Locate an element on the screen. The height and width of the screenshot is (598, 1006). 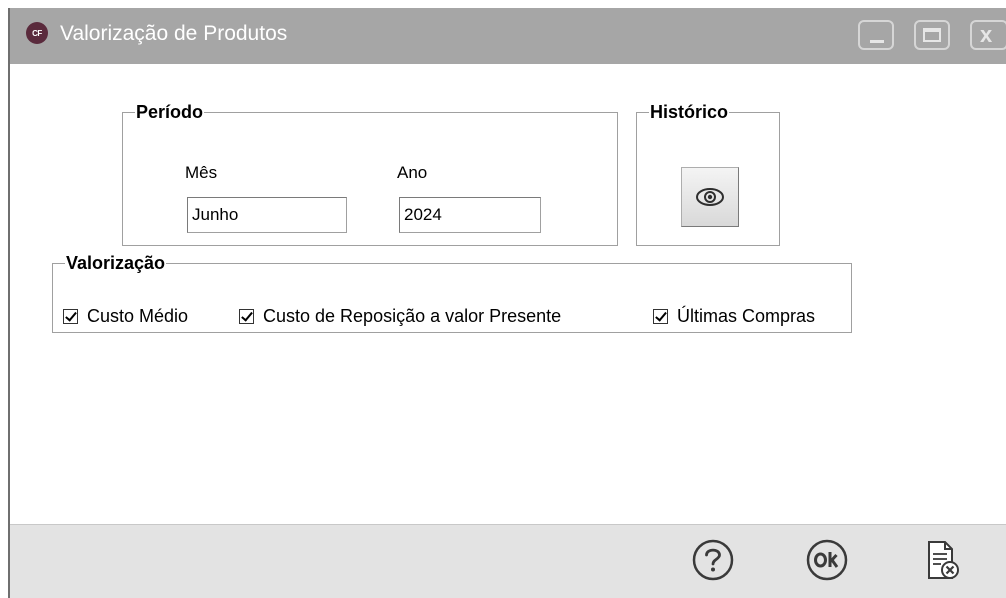
ok-icon is located at coordinates (827, 560).